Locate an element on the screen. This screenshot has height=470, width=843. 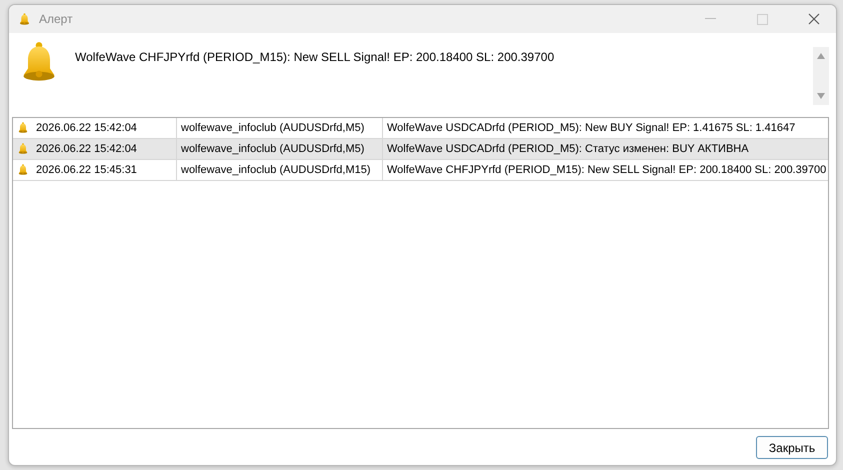
source-cell: wolfewave_infoclub (AUDUSDrfd,M15) is located at coordinates (276, 170).